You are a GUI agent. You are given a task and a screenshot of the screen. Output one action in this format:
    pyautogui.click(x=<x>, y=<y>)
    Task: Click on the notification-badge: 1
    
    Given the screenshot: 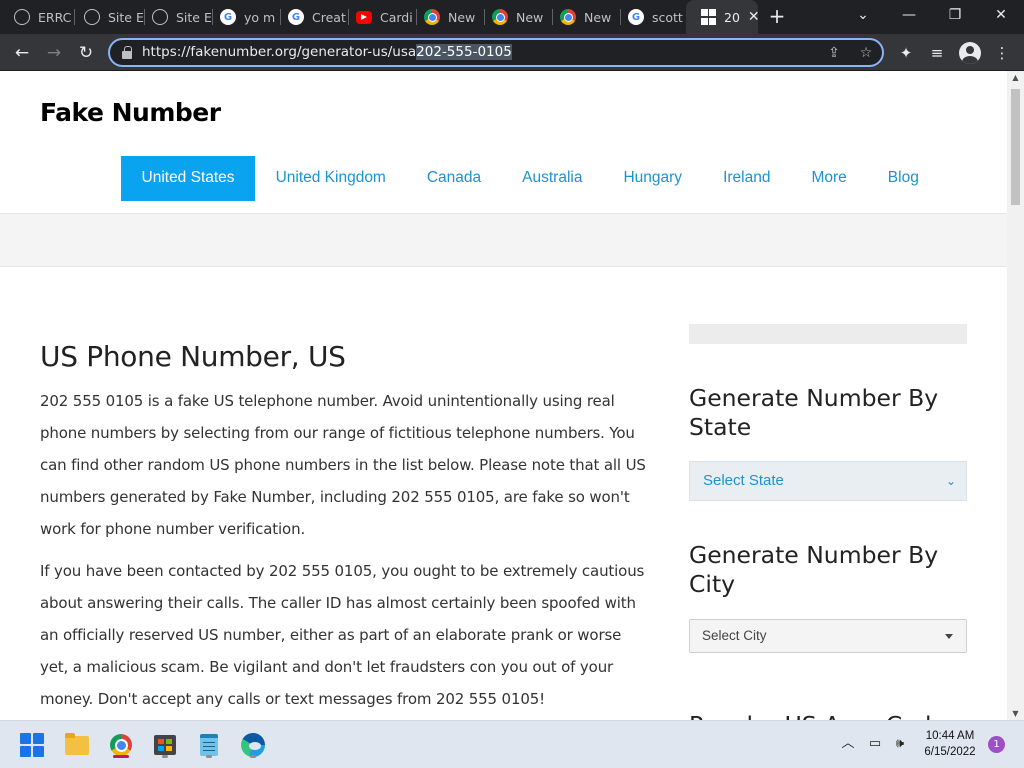 What is the action you would take?
    pyautogui.click(x=996, y=744)
    